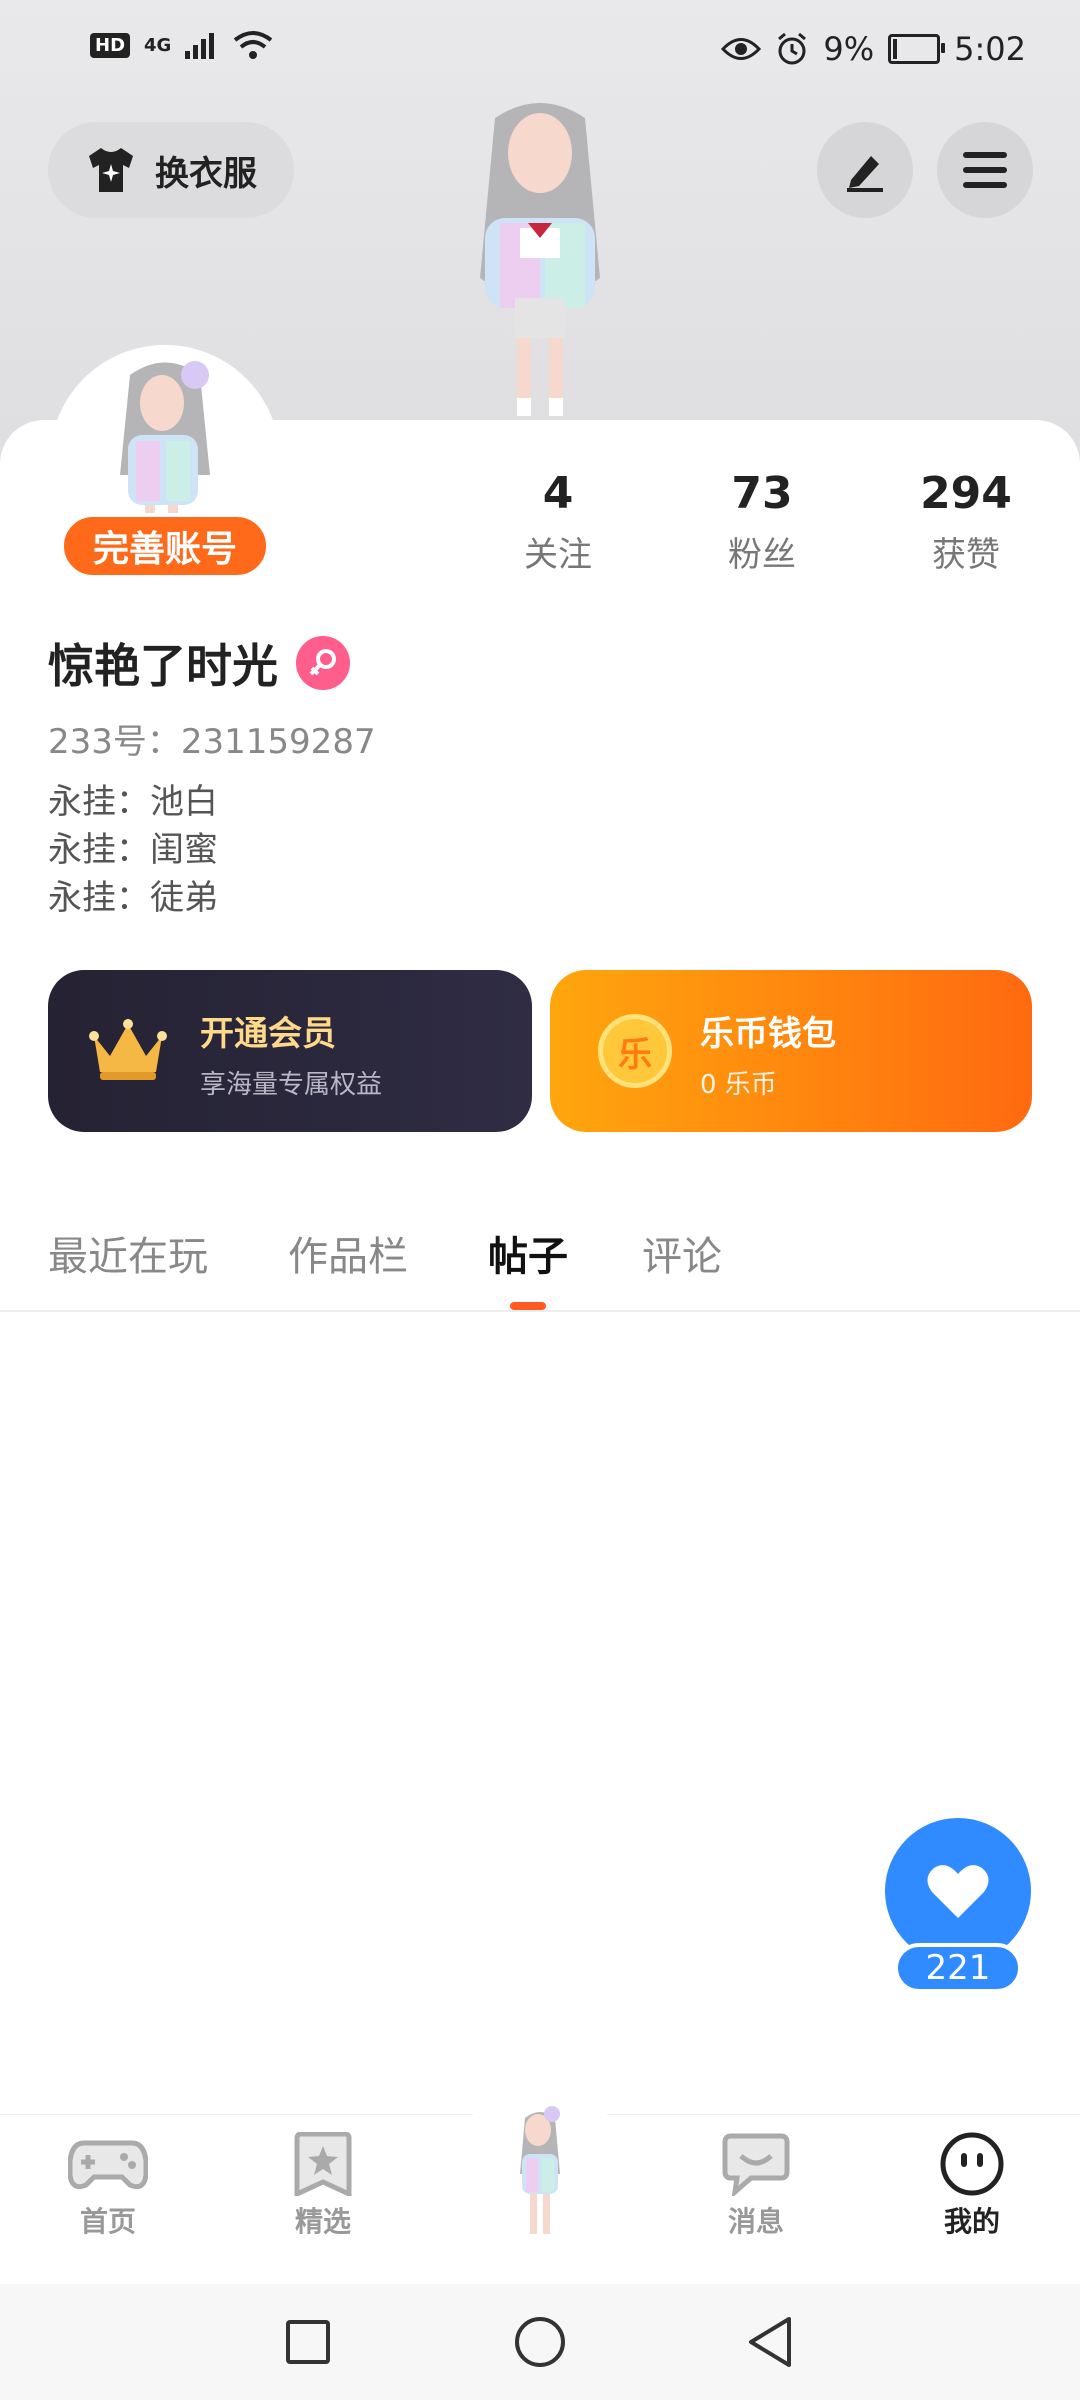 The height and width of the screenshot is (2400, 1080). Describe the element at coordinates (111, 170) in the screenshot. I see `tshirt-sparkle-icon` at that location.